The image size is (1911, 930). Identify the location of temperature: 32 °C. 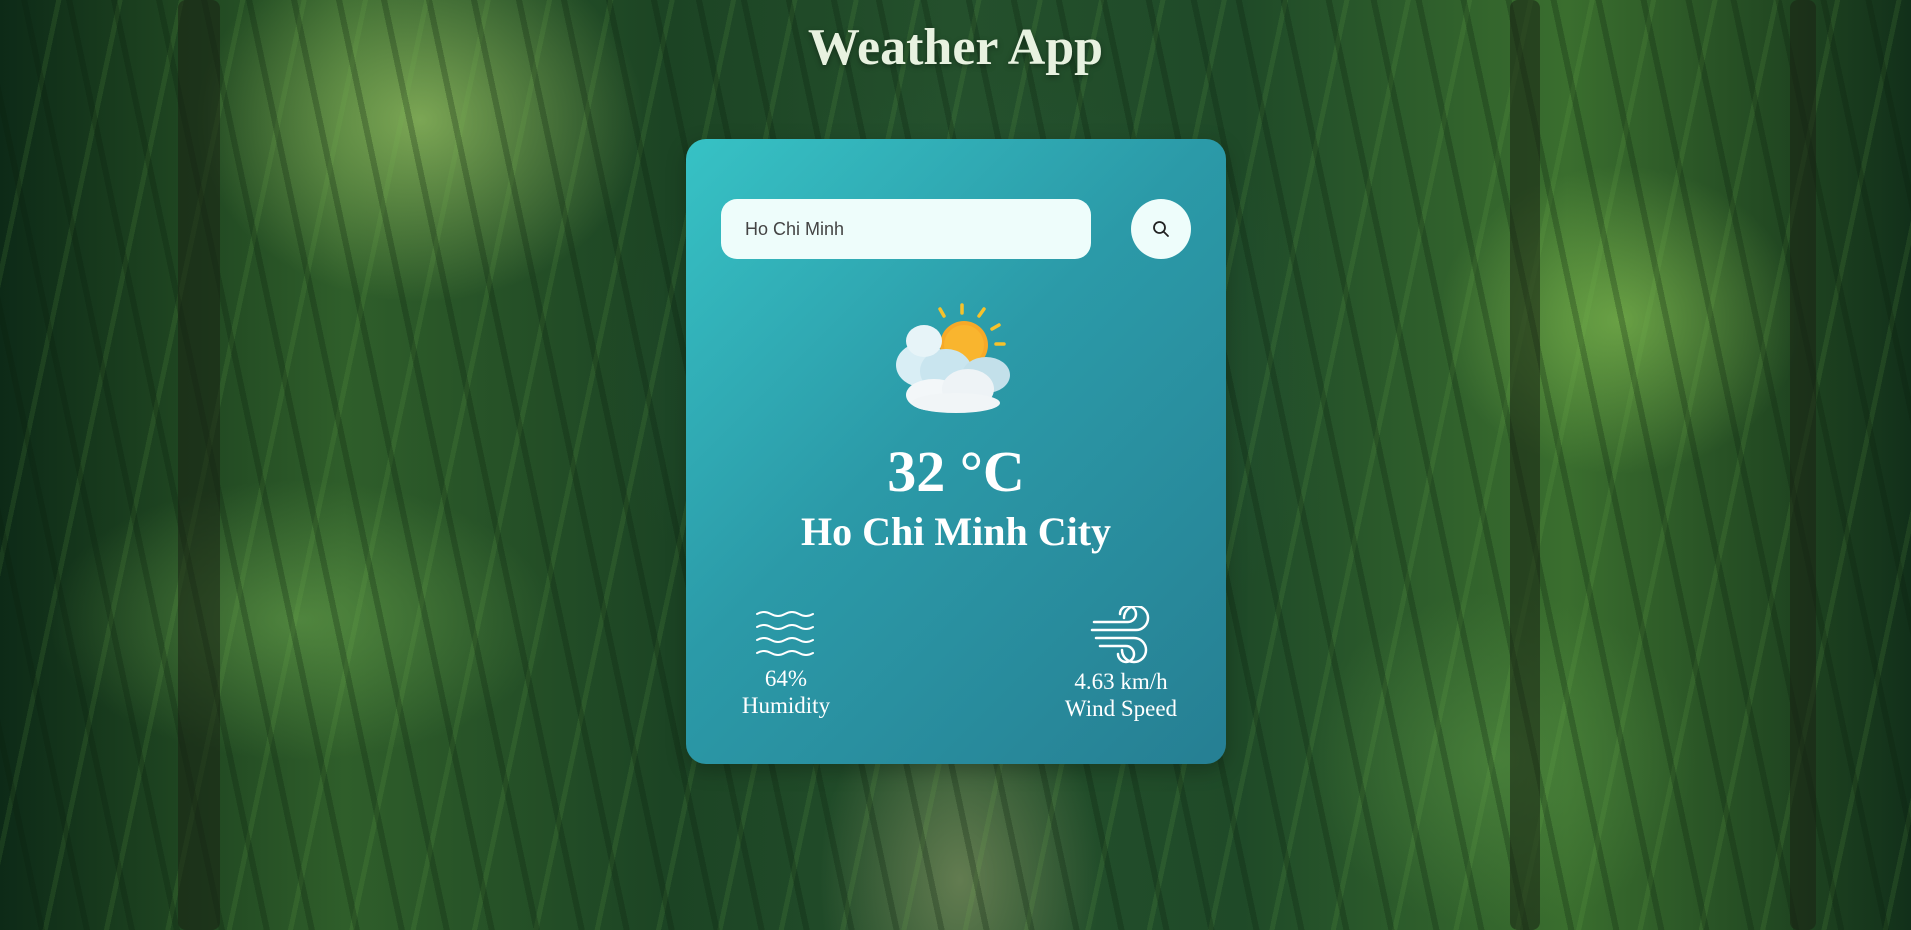
(956, 471).